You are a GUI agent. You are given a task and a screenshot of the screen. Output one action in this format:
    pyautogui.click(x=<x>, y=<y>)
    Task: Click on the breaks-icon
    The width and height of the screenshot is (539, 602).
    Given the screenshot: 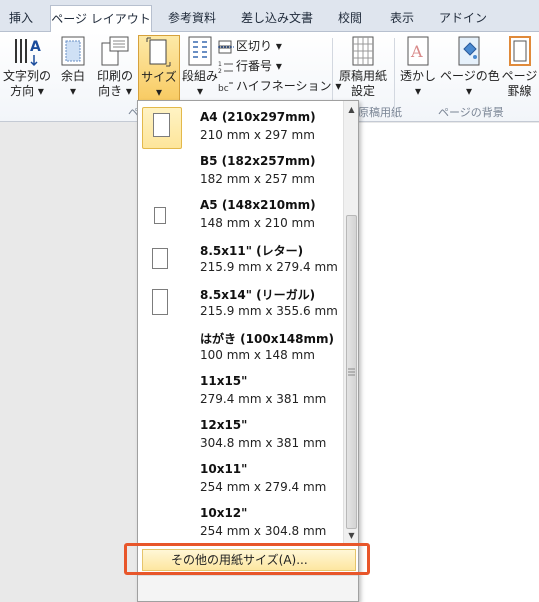 What is the action you would take?
    pyautogui.click(x=226, y=46)
    